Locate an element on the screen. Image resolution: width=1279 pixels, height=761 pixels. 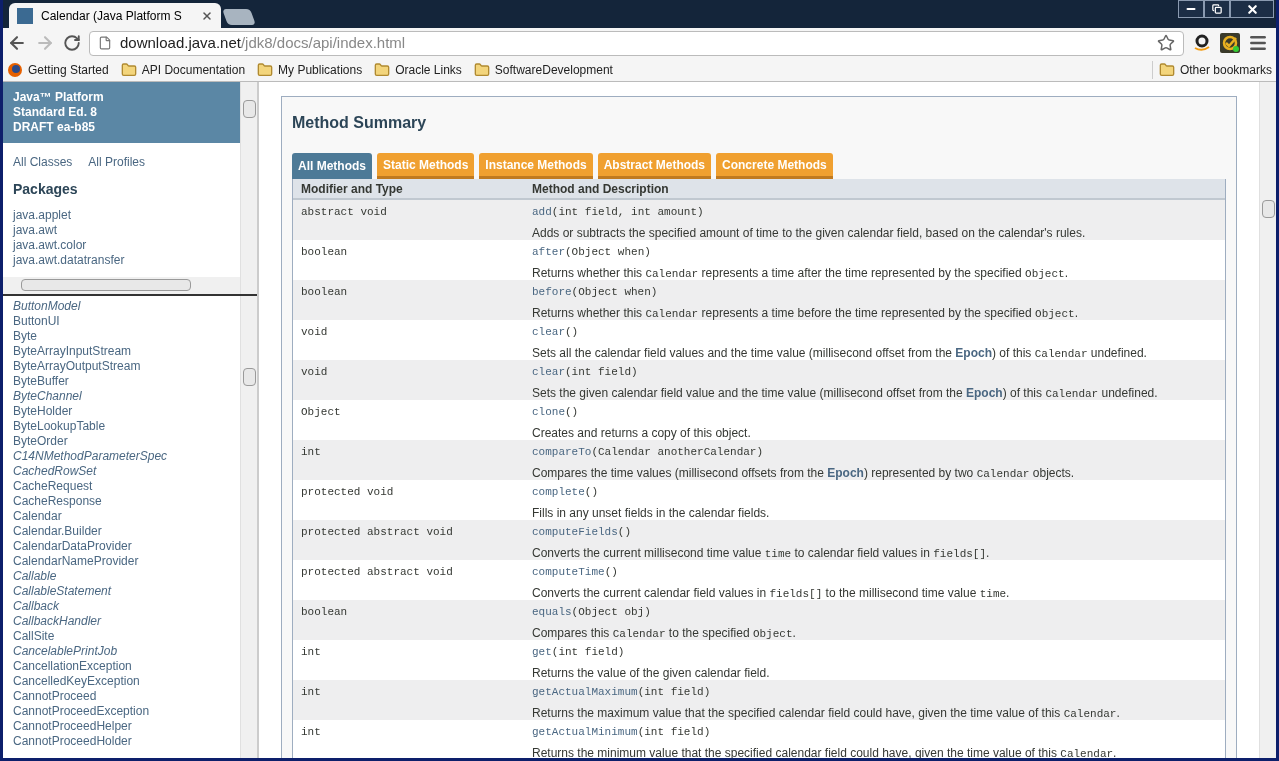
class-link: Byte is located at coordinates (121, 336).